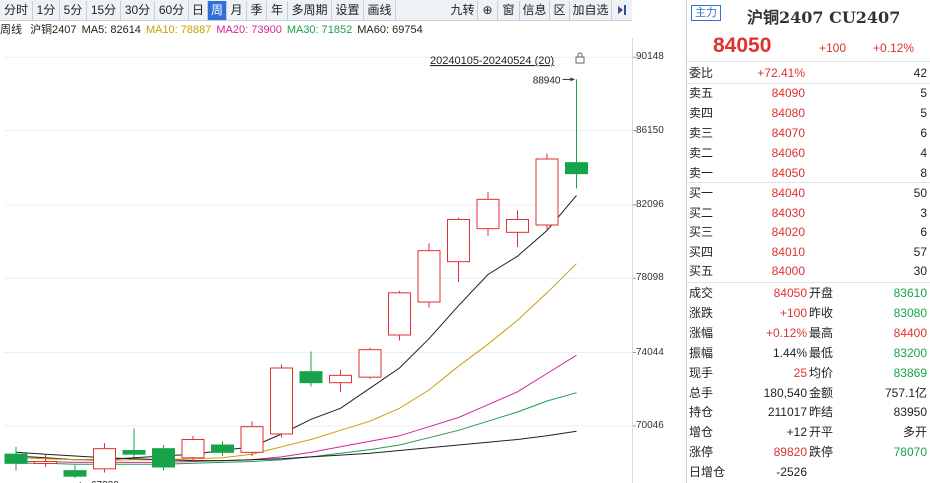 Image resolution: width=930 pixels, height=483 pixels. Describe the element at coordinates (380, 10) in the screenshot. I see `draw-line-button: 画线` at that location.